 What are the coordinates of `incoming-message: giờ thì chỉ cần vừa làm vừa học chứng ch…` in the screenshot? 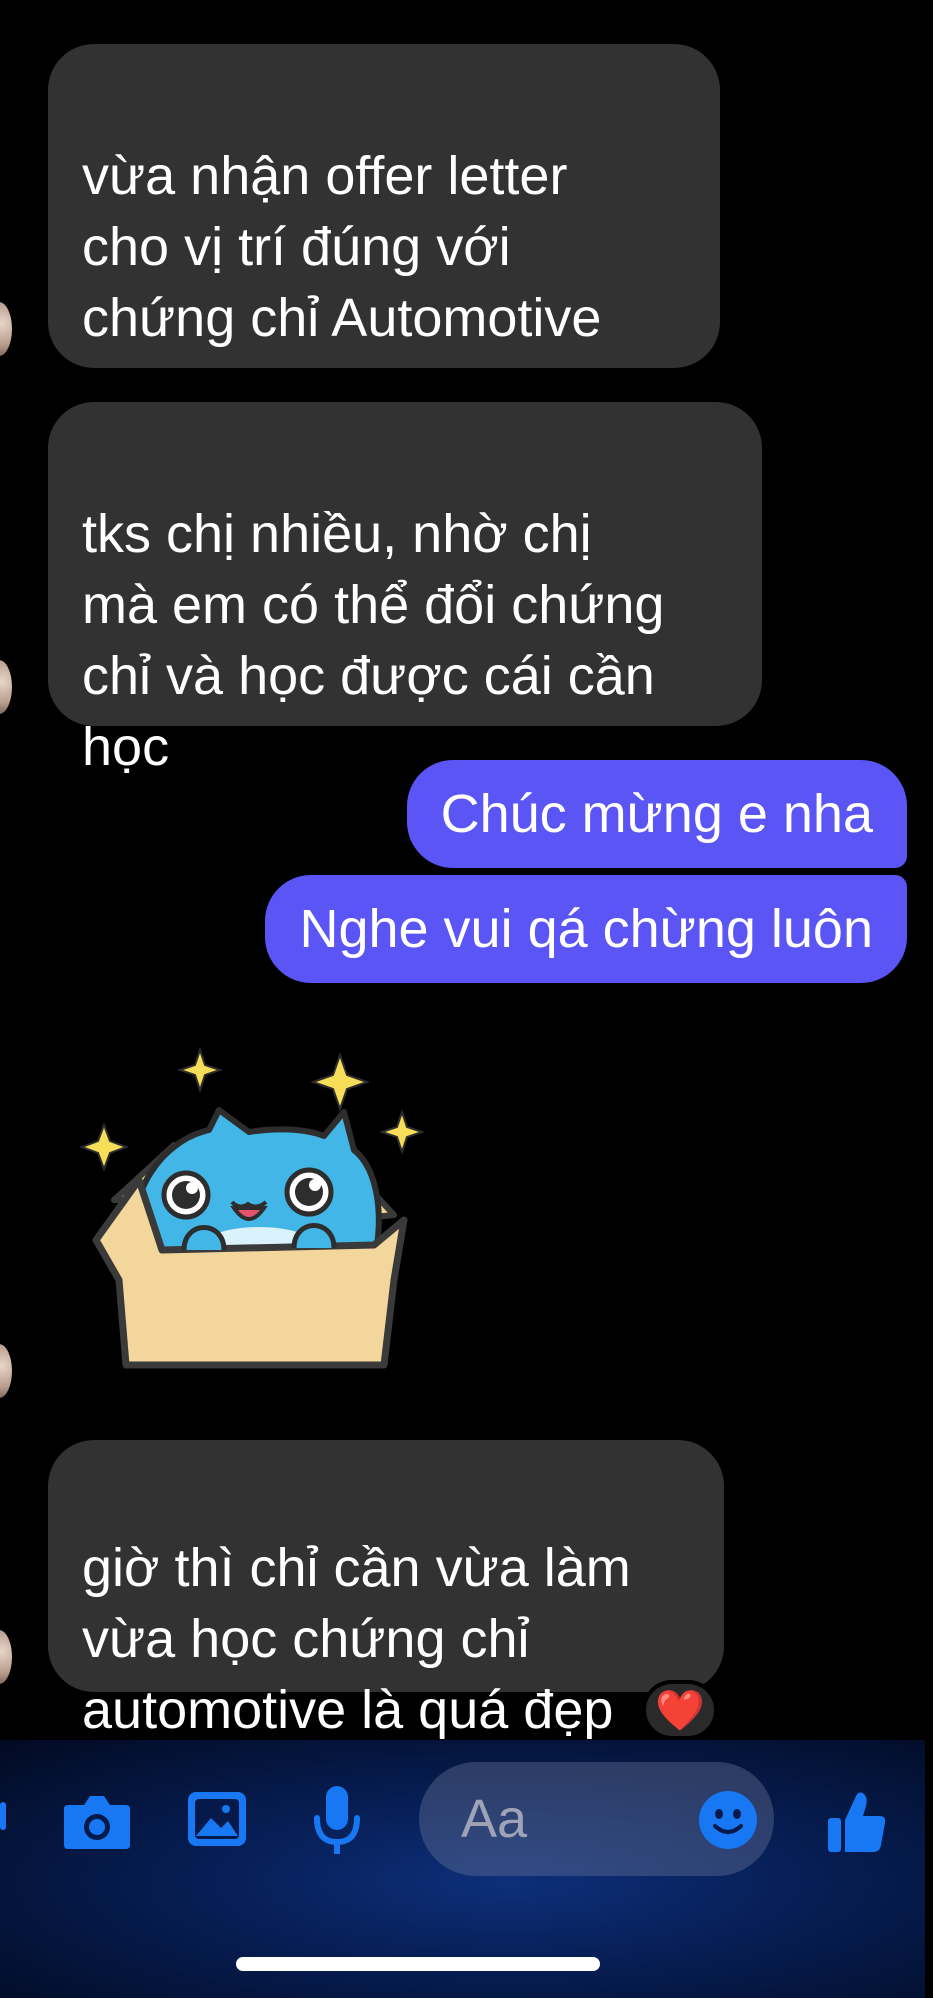 It's located at (386, 1590).